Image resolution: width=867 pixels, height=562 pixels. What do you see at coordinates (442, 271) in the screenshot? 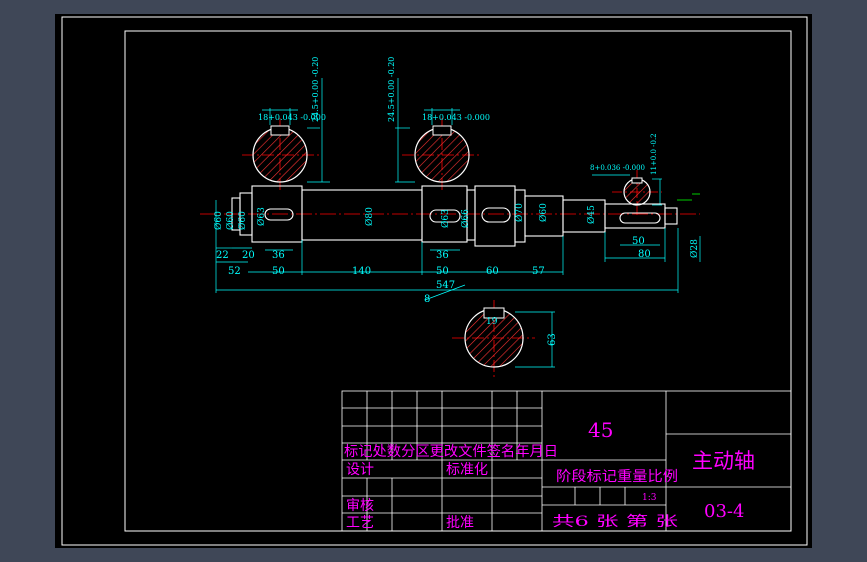
I see `dim-len-50b: 50` at bounding box center [442, 271].